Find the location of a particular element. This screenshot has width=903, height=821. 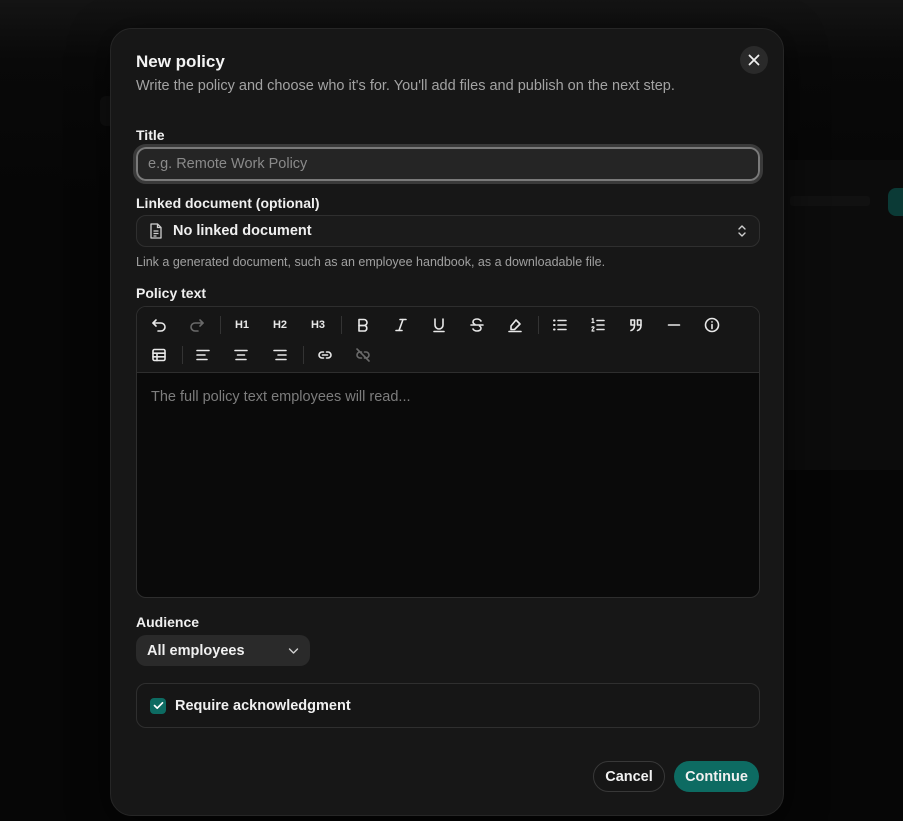

bullet-list-button is located at coordinates (560, 325).